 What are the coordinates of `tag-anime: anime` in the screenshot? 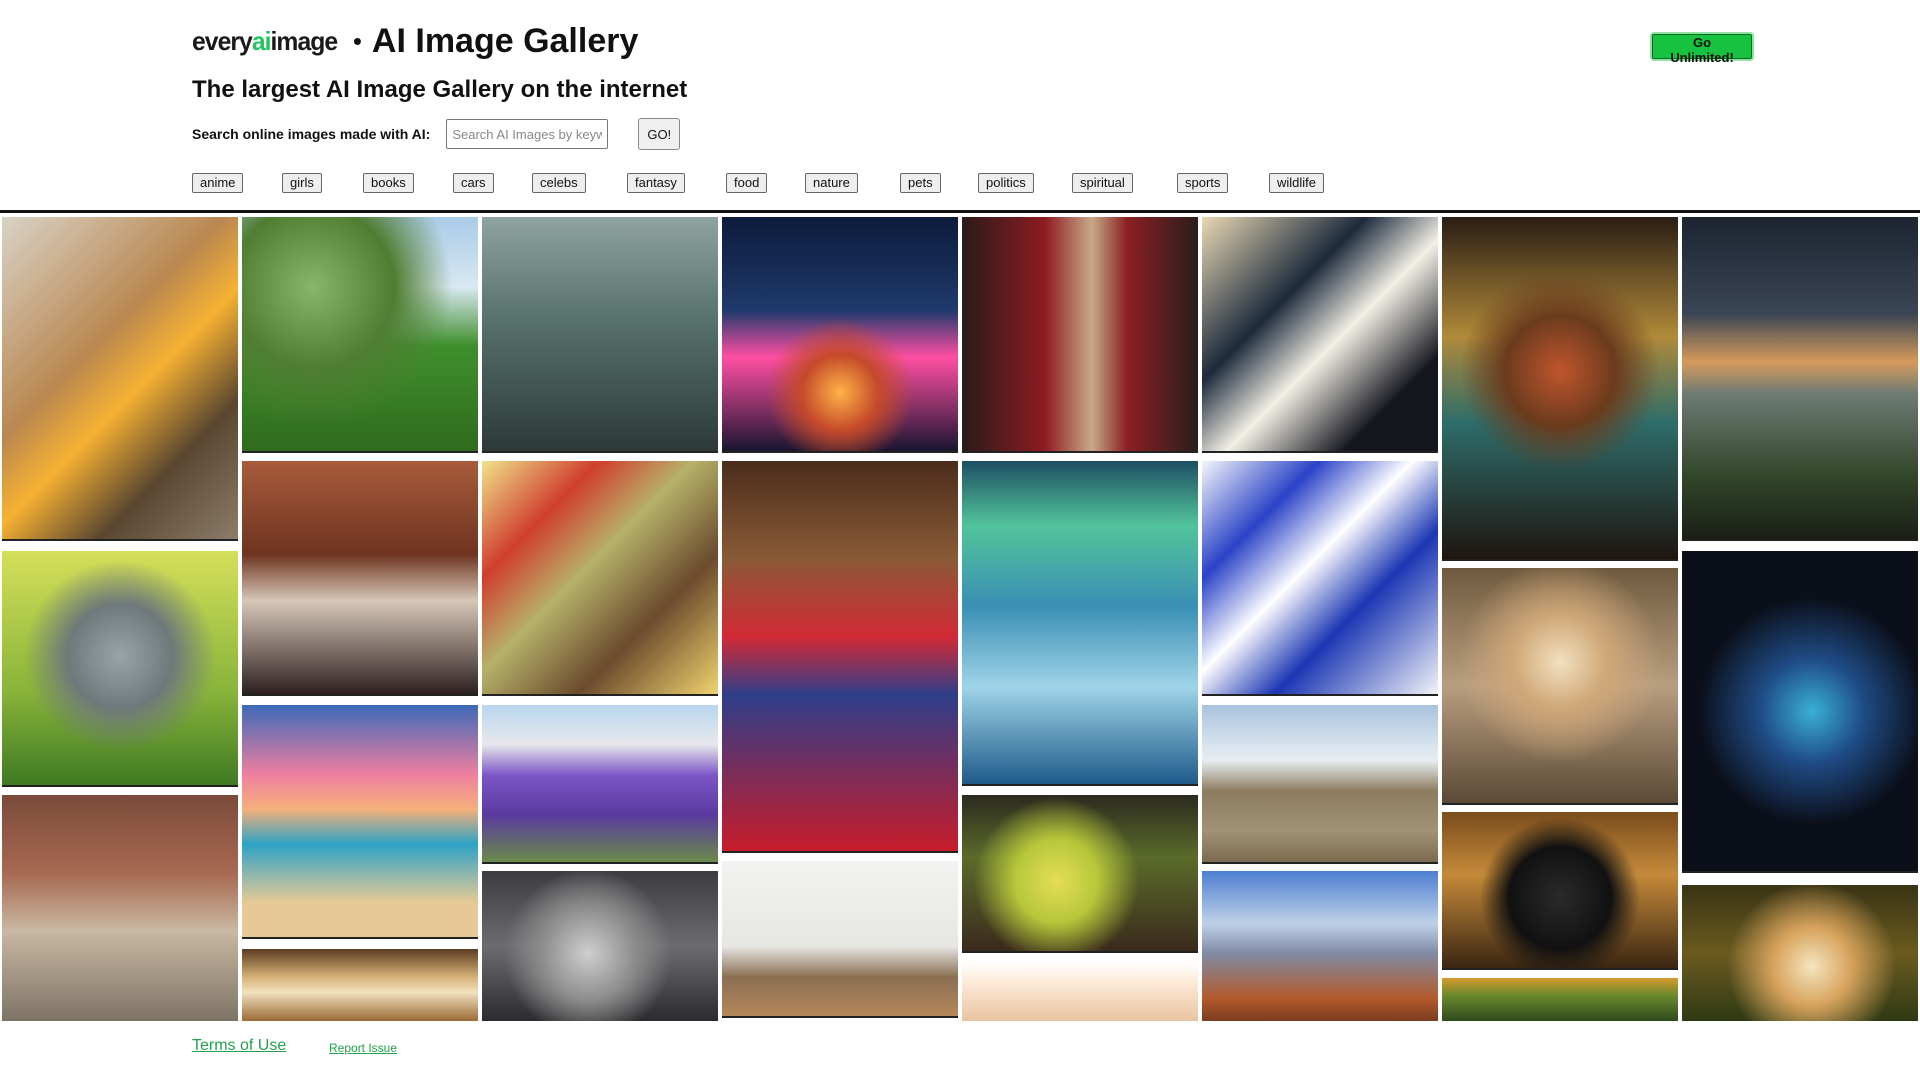 It's located at (218, 183).